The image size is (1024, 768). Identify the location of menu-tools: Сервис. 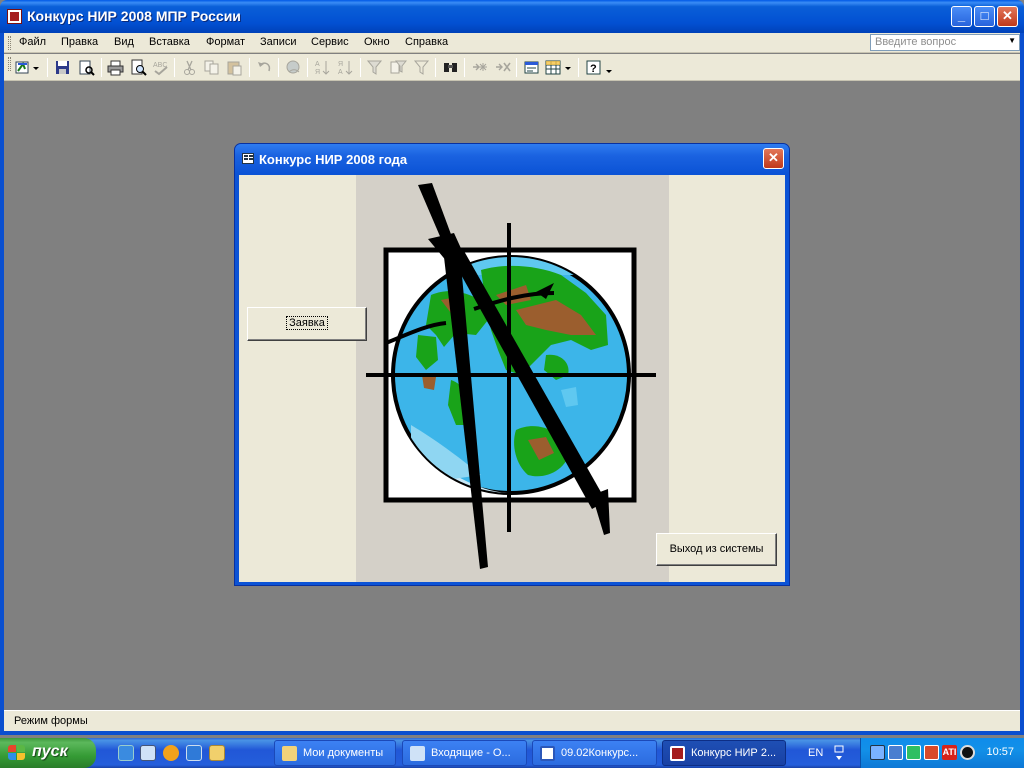
(330, 42).